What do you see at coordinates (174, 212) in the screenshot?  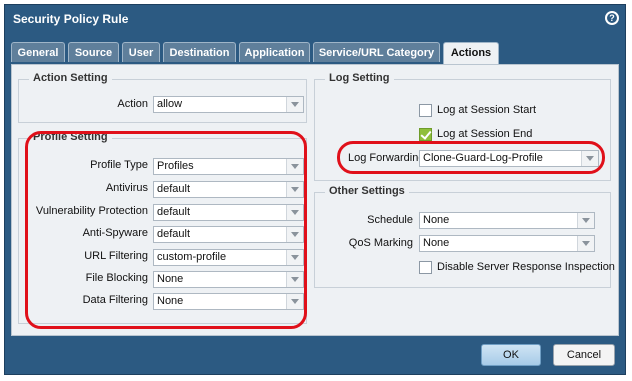 I see `vulnerability-protection-value: default` at bounding box center [174, 212].